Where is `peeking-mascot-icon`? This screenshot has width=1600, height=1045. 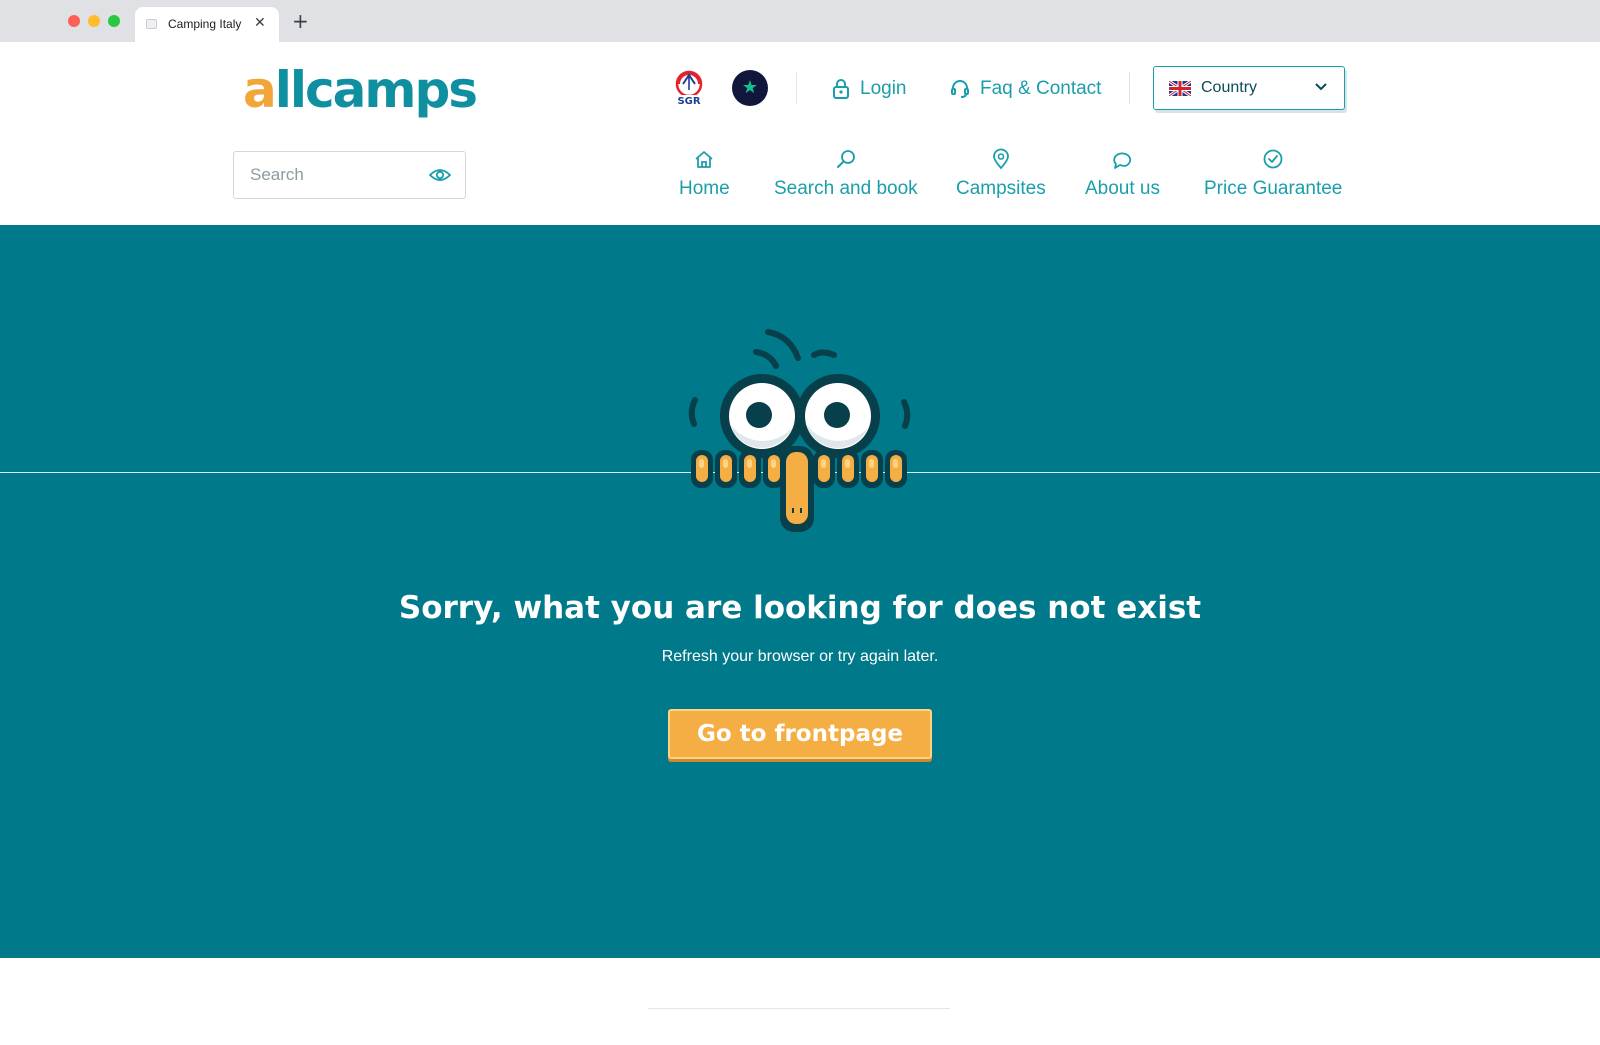
peeking-mascot-icon is located at coordinates (799, 430).